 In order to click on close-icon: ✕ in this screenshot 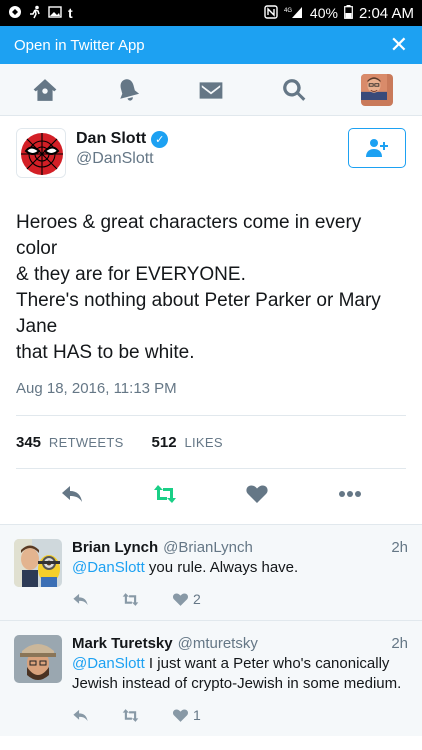, I will do `click(399, 45)`.